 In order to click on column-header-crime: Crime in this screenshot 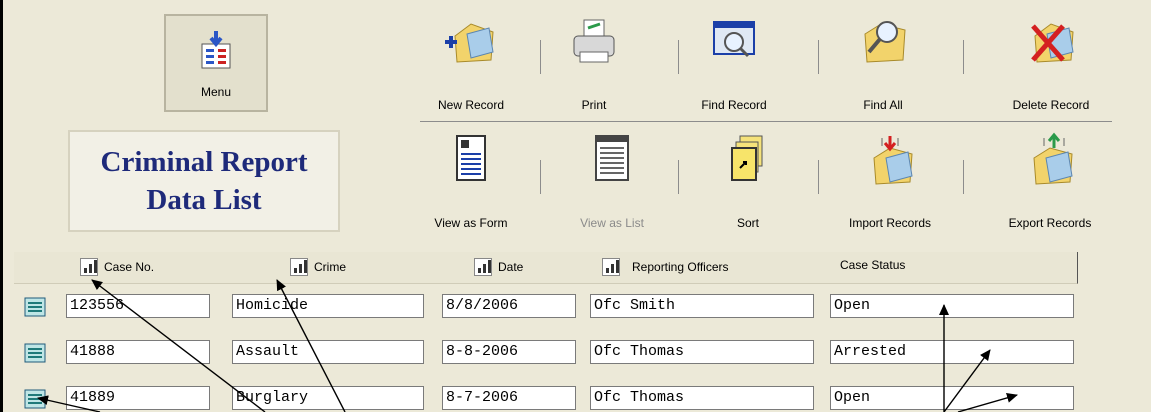, I will do `click(318, 267)`.